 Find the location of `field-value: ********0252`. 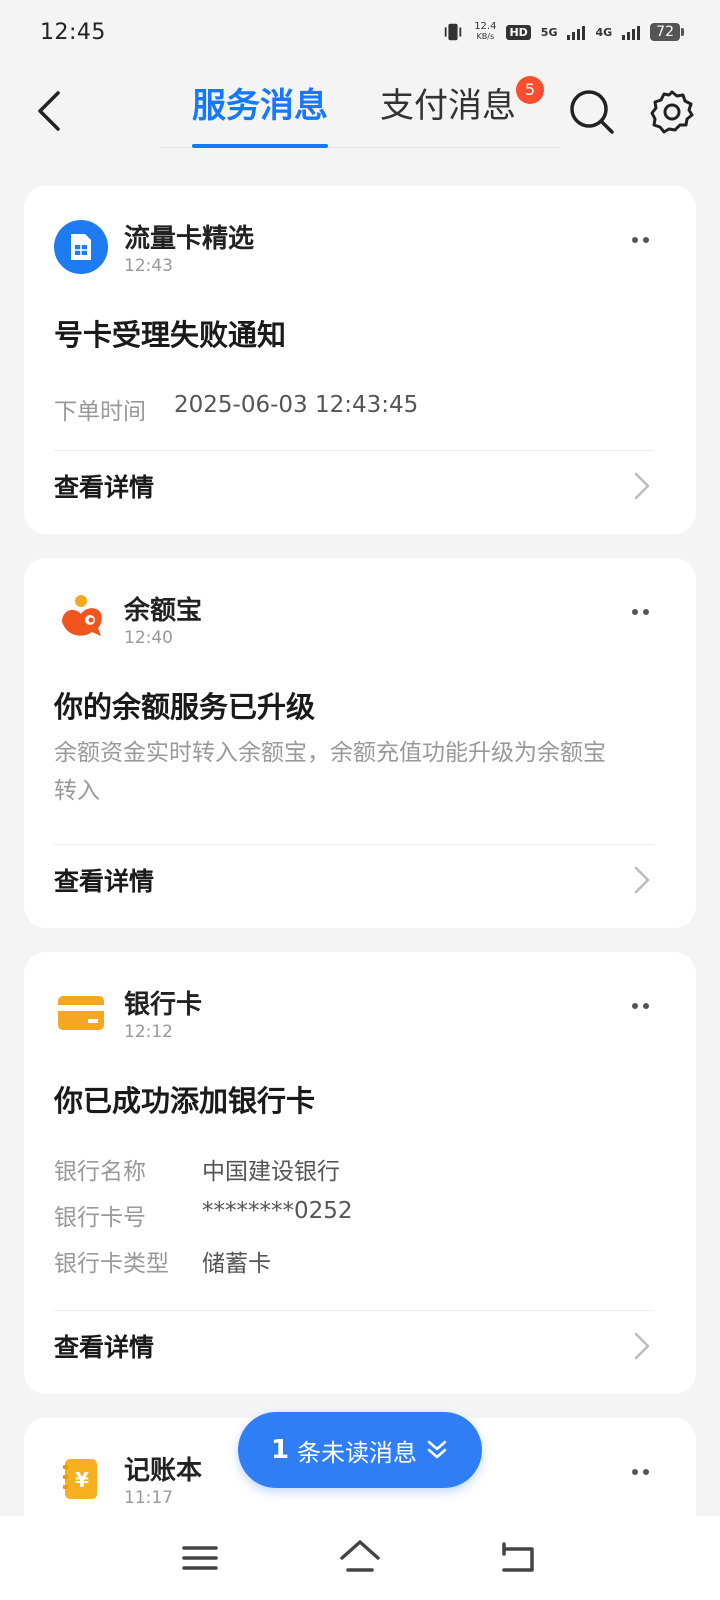

field-value: ********0252 is located at coordinates (277, 1211).